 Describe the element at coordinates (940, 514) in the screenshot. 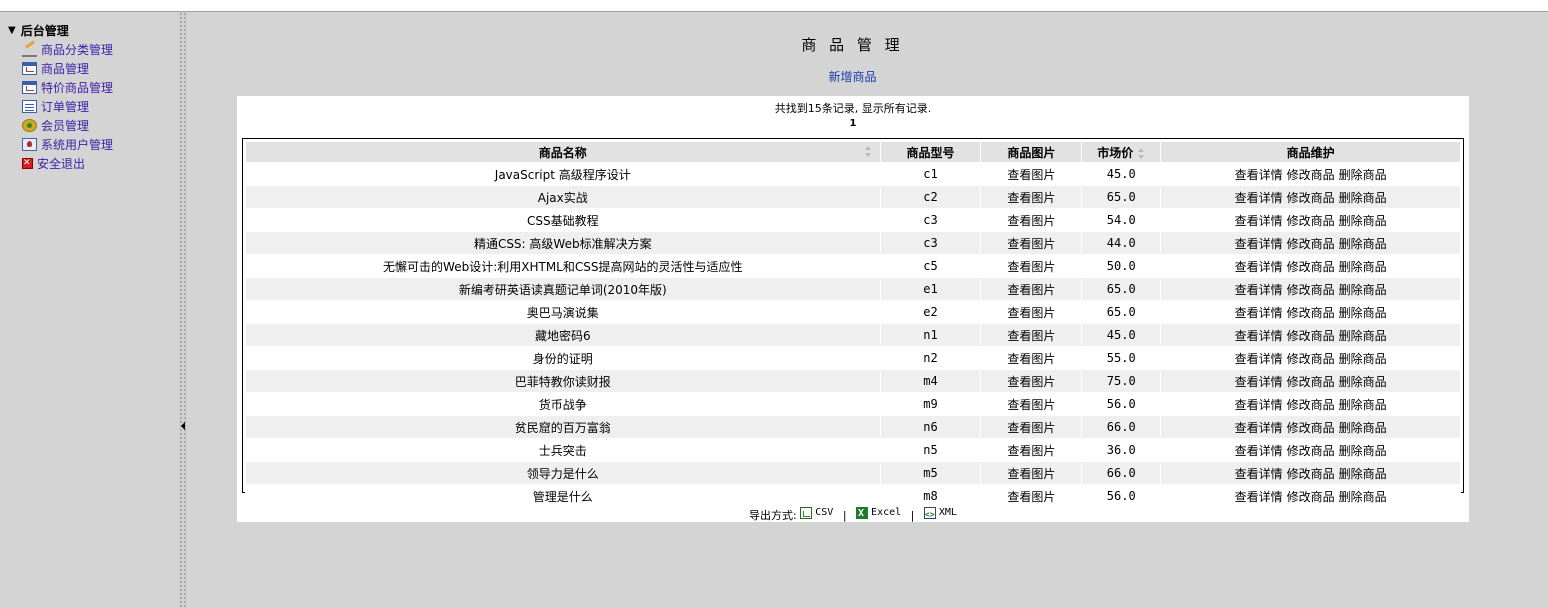

I see `export-xml-link: XML` at that location.